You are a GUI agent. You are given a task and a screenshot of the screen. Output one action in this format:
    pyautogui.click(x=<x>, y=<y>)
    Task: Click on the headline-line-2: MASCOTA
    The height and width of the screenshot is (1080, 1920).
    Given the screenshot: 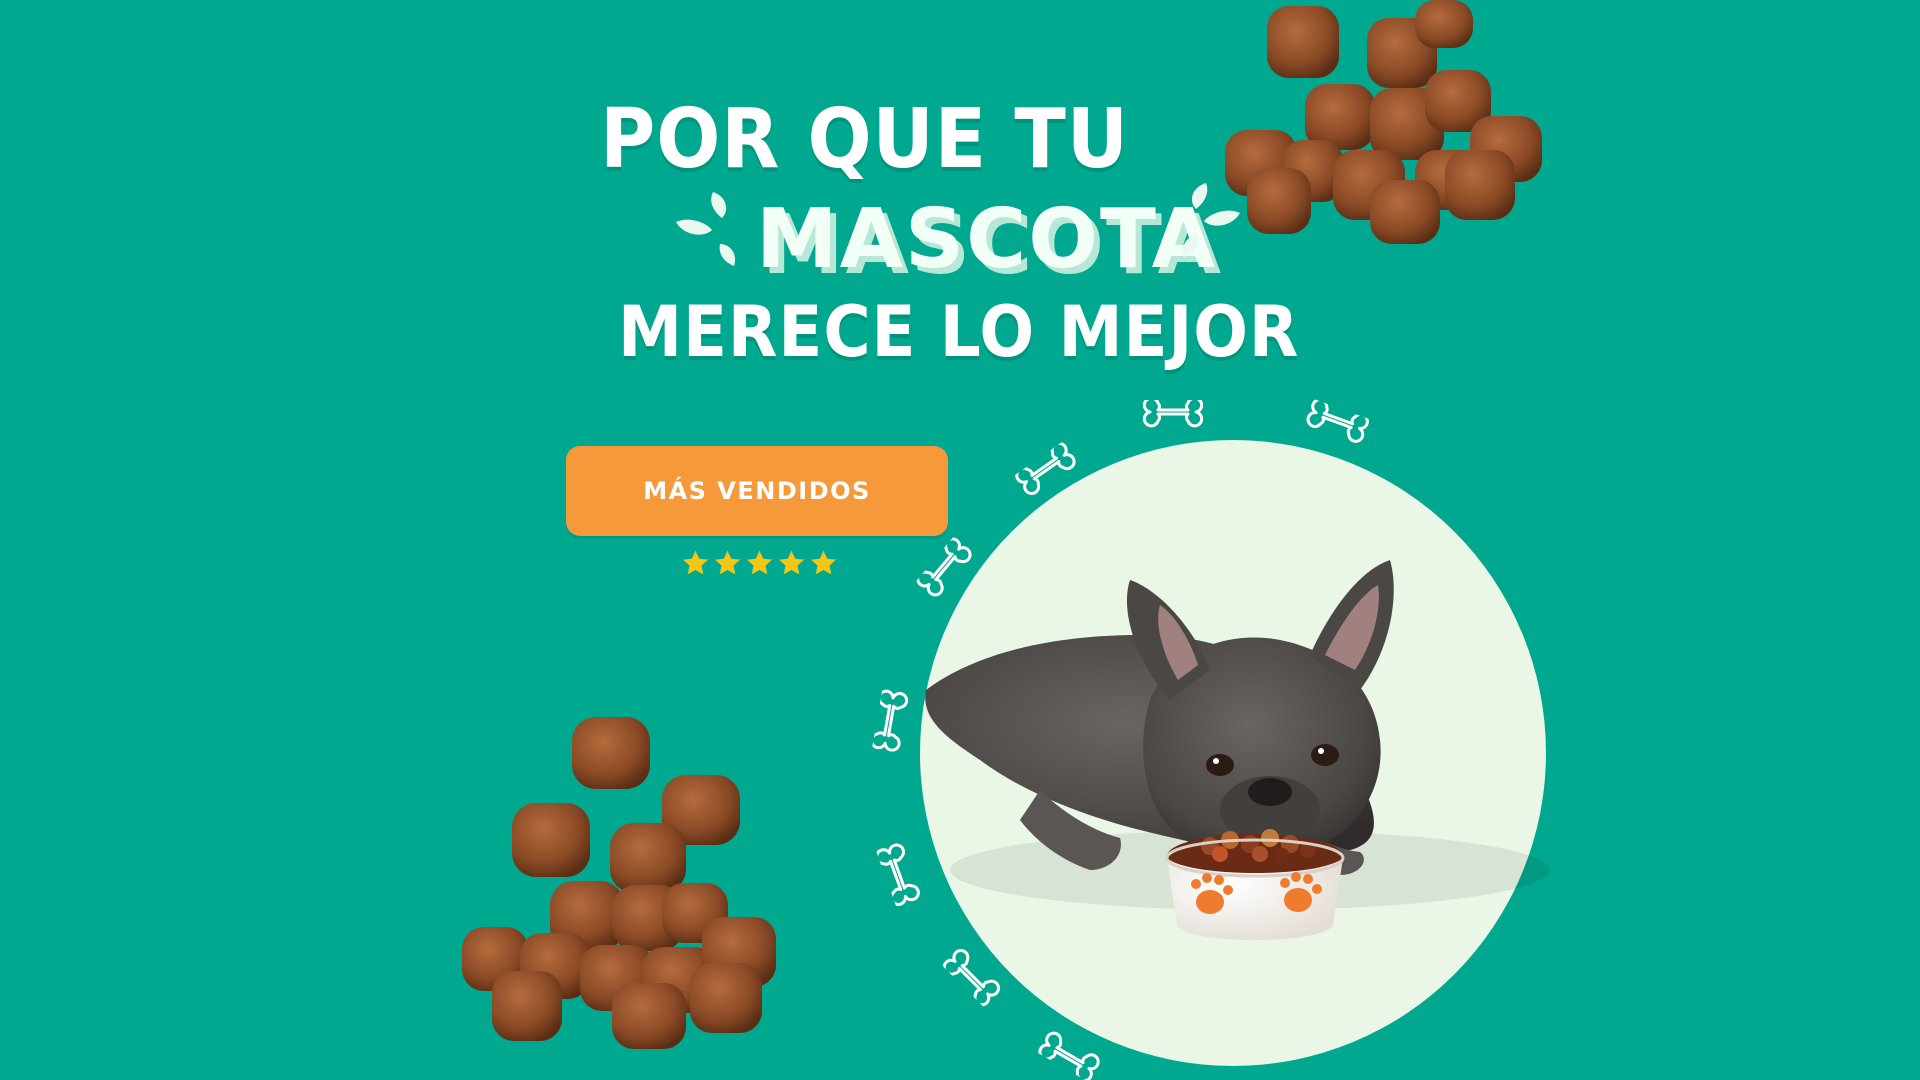 What is the action you would take?
    pyautogui.click(x=987, y=239)
    